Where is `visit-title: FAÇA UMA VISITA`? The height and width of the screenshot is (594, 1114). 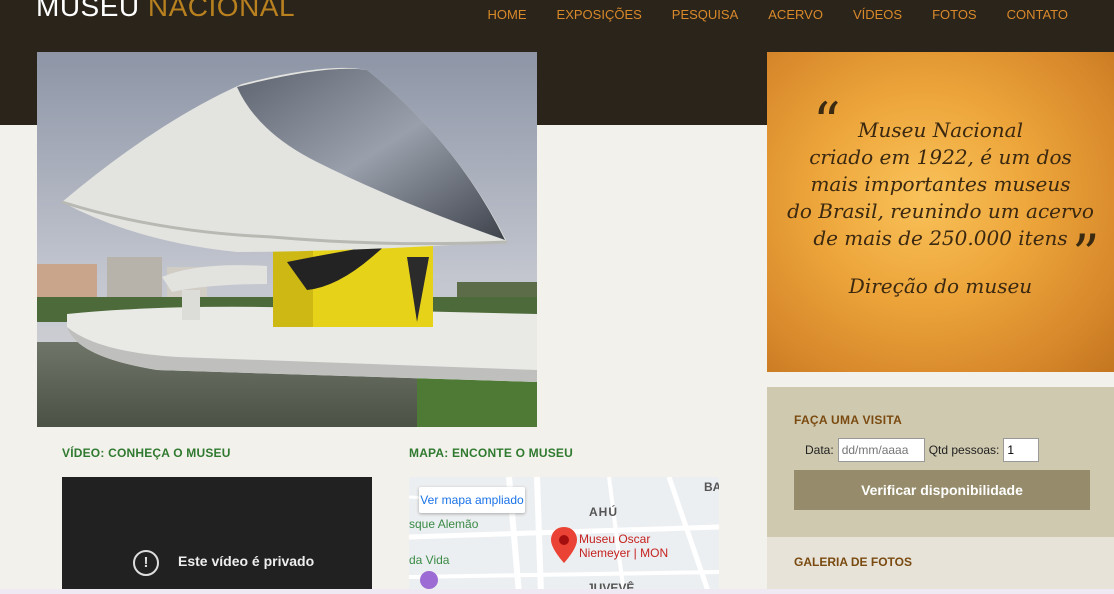
visit-title: FAÇA UMA VISITA is located at coordinates (848, 420).